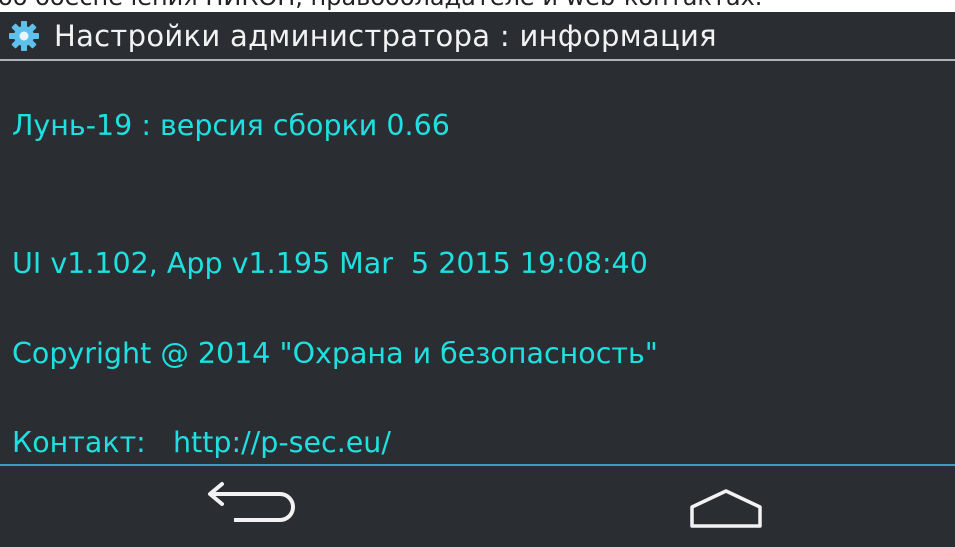 Image resolution: width=955 pixels, height=547 pixels. What do you see at coordinates (385, 36) in the screenshot?
I see `page-title: Настройки администратора : информация` at bounding box center [385, 36].